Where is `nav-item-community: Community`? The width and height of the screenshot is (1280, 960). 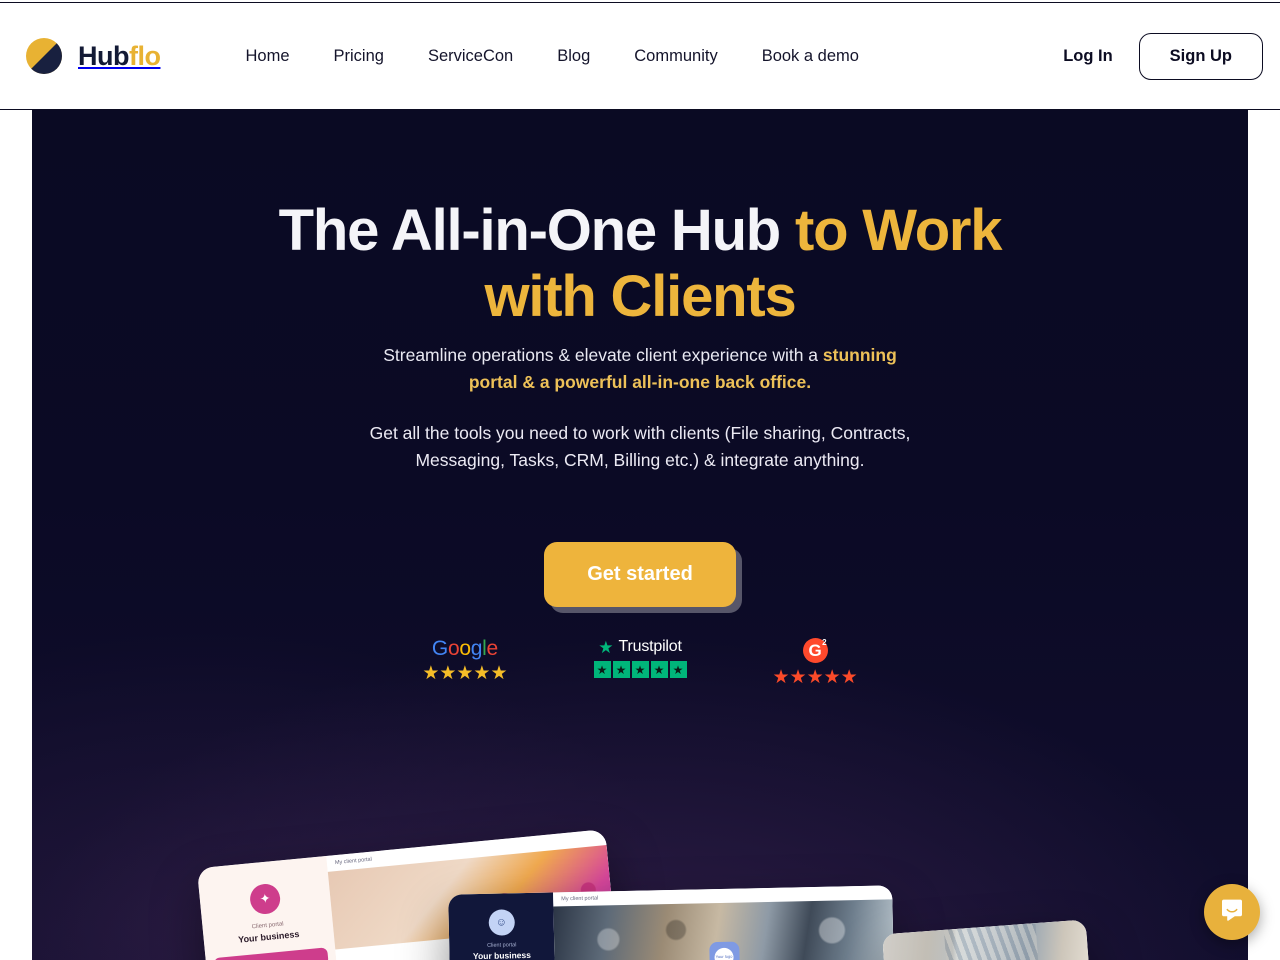 nav-item-community: Community is located at coordinates (675, 56).